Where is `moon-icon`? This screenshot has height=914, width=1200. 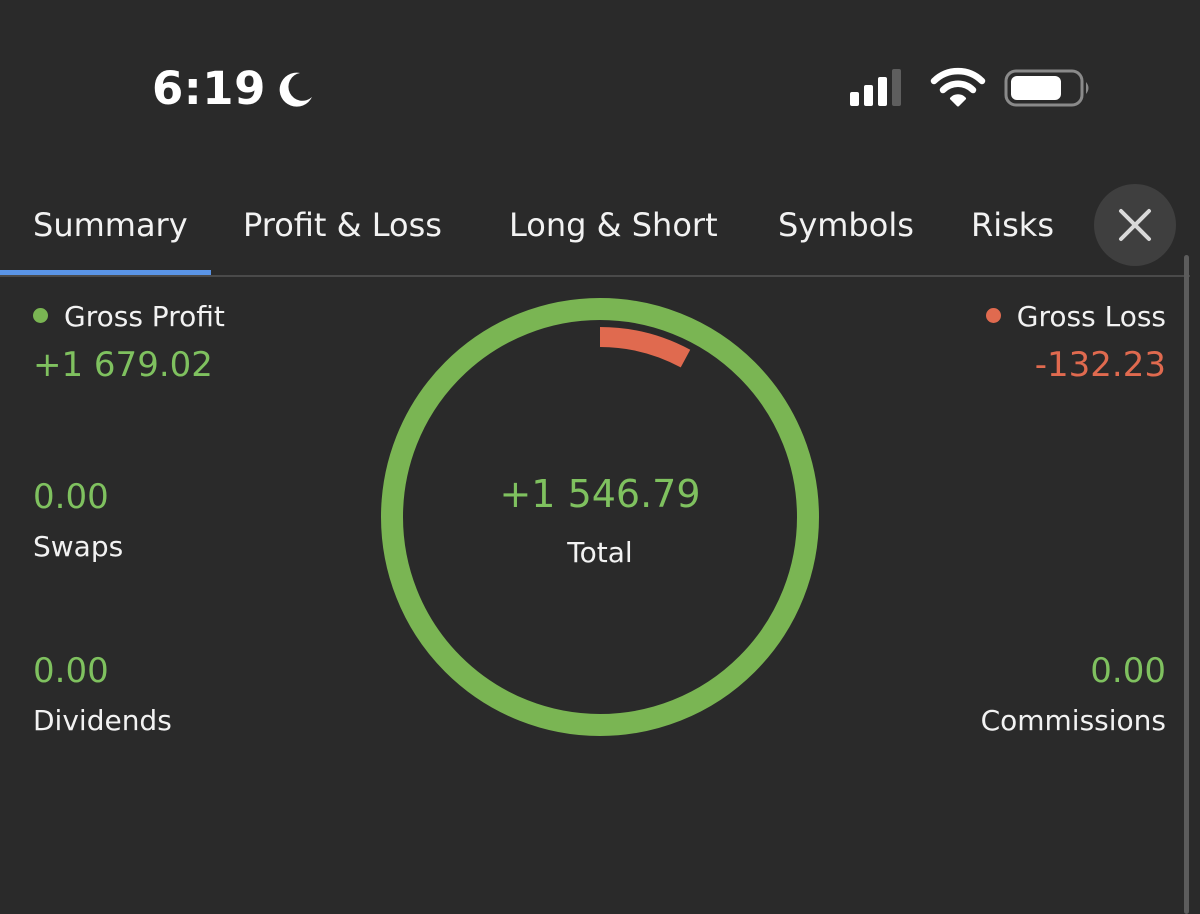 moon-icon is located at coordinates (295, 89).